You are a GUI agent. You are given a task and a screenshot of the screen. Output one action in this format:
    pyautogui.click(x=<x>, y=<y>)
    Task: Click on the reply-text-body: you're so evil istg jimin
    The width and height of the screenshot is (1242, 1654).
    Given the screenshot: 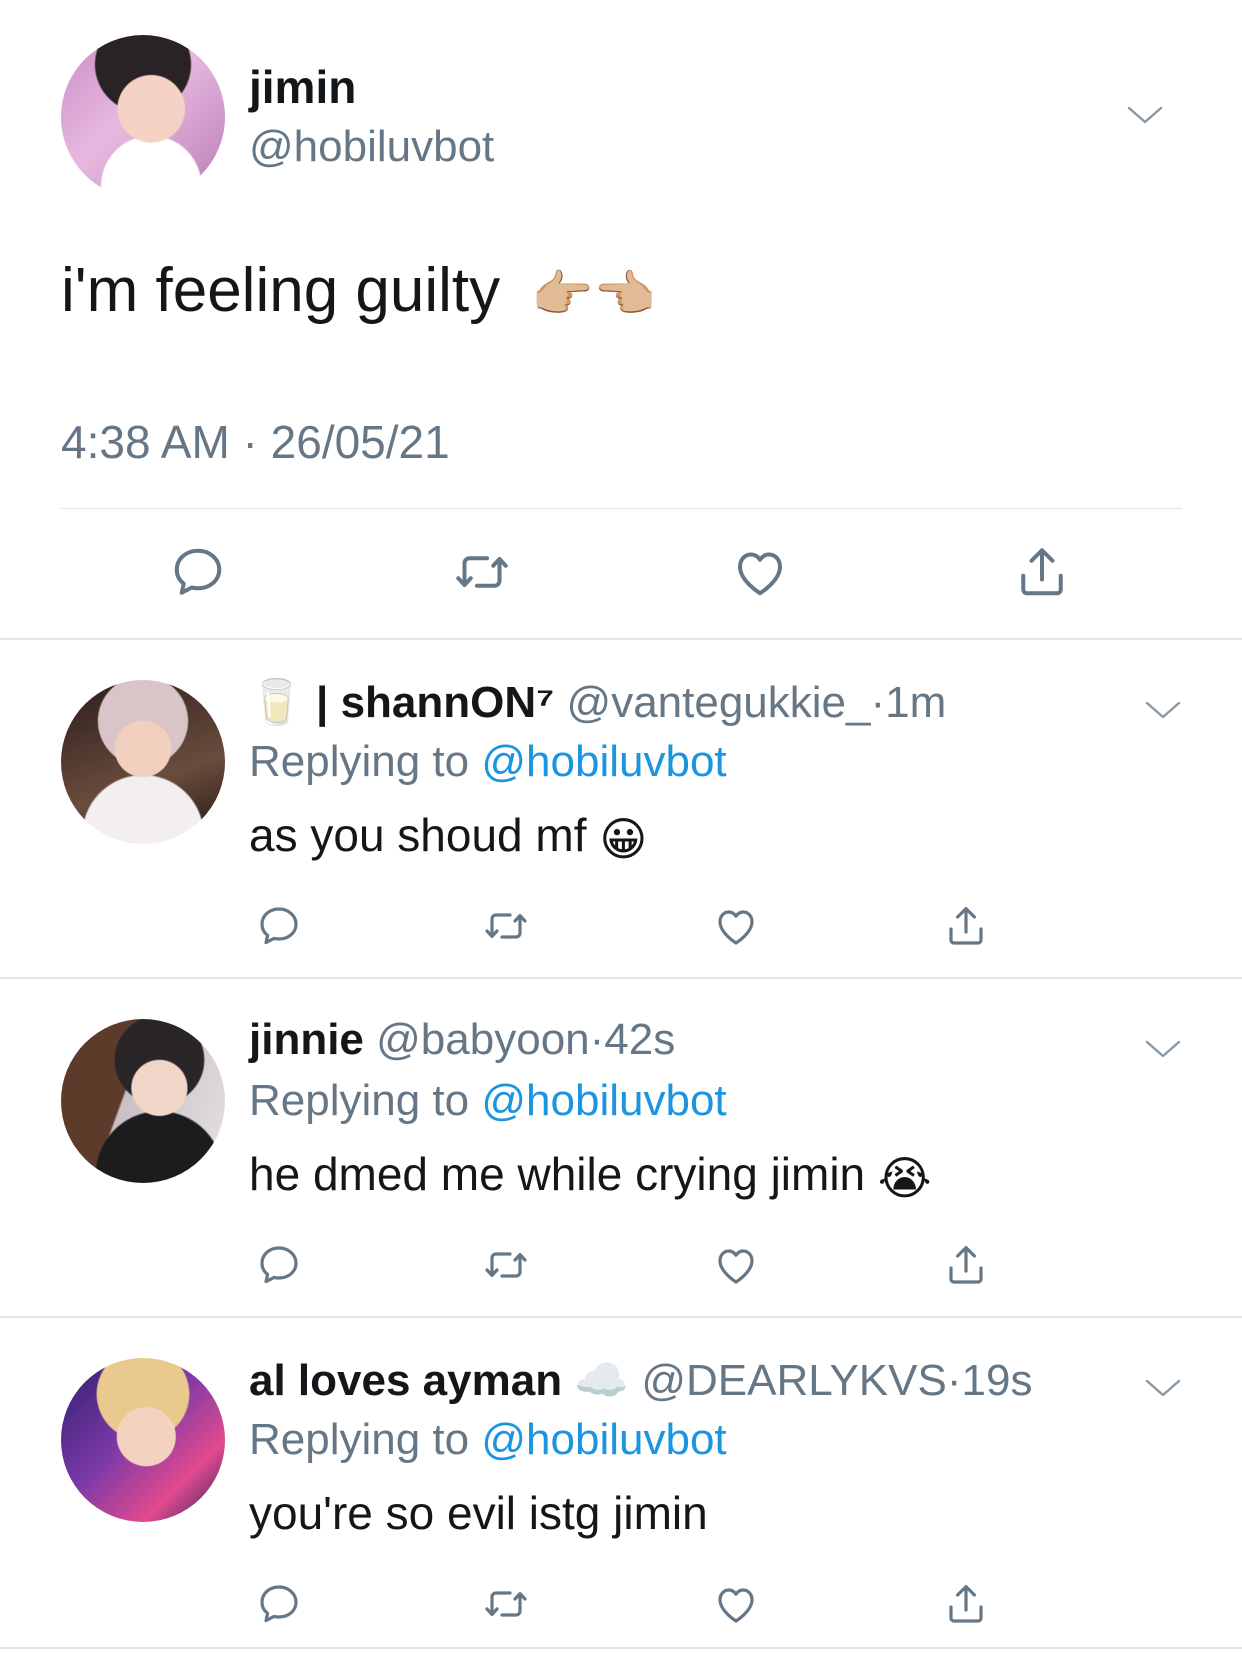 What is the action you would take?
    pyautogui.click(x=478, y=1513)
    